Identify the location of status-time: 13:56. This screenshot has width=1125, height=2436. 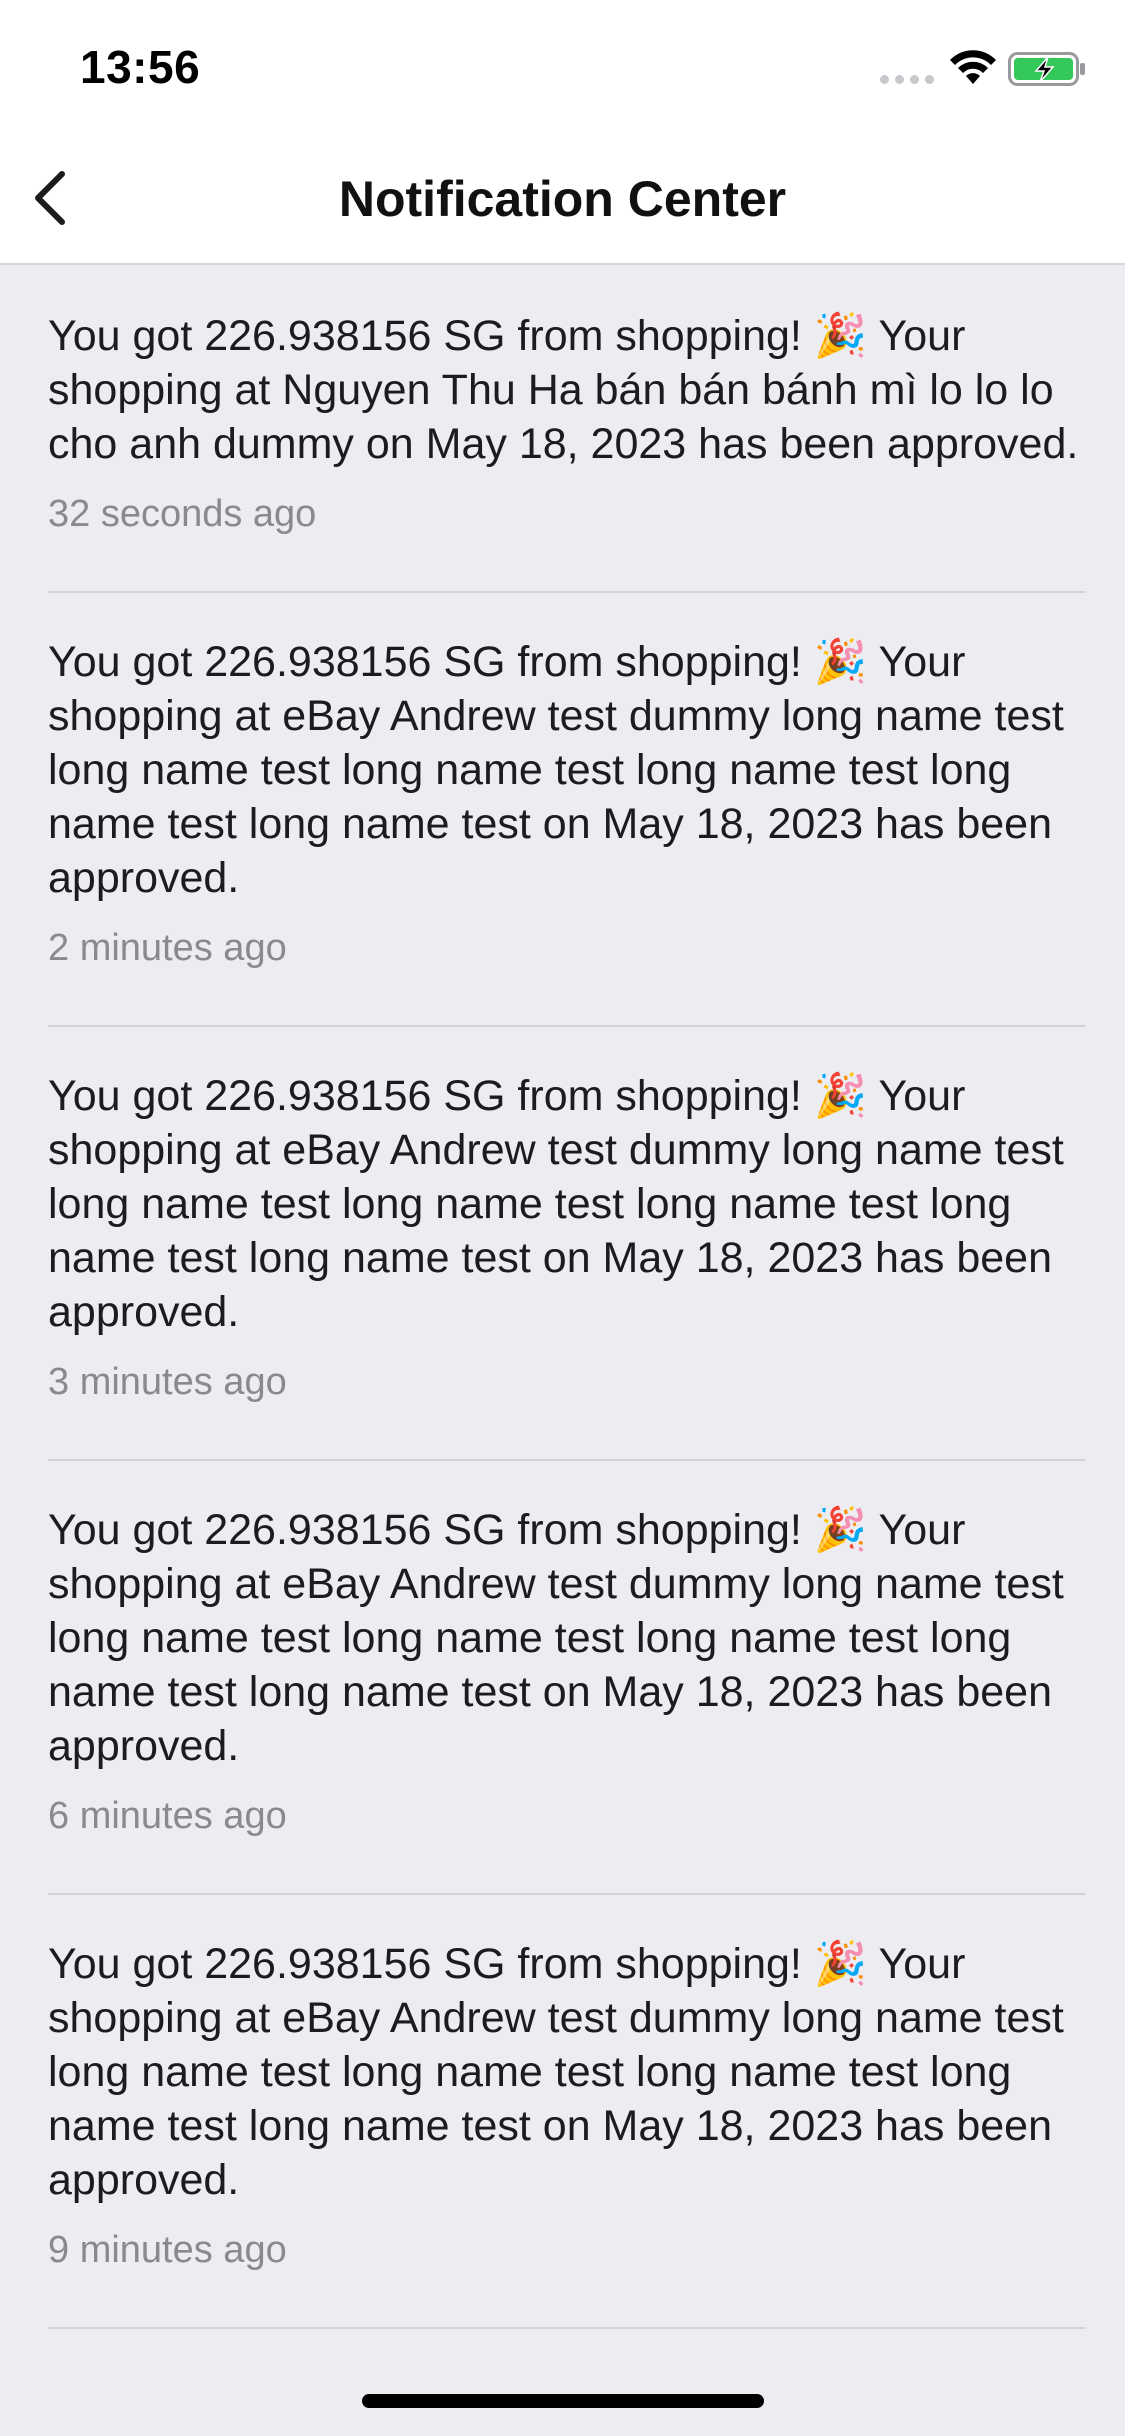
(140, 67).